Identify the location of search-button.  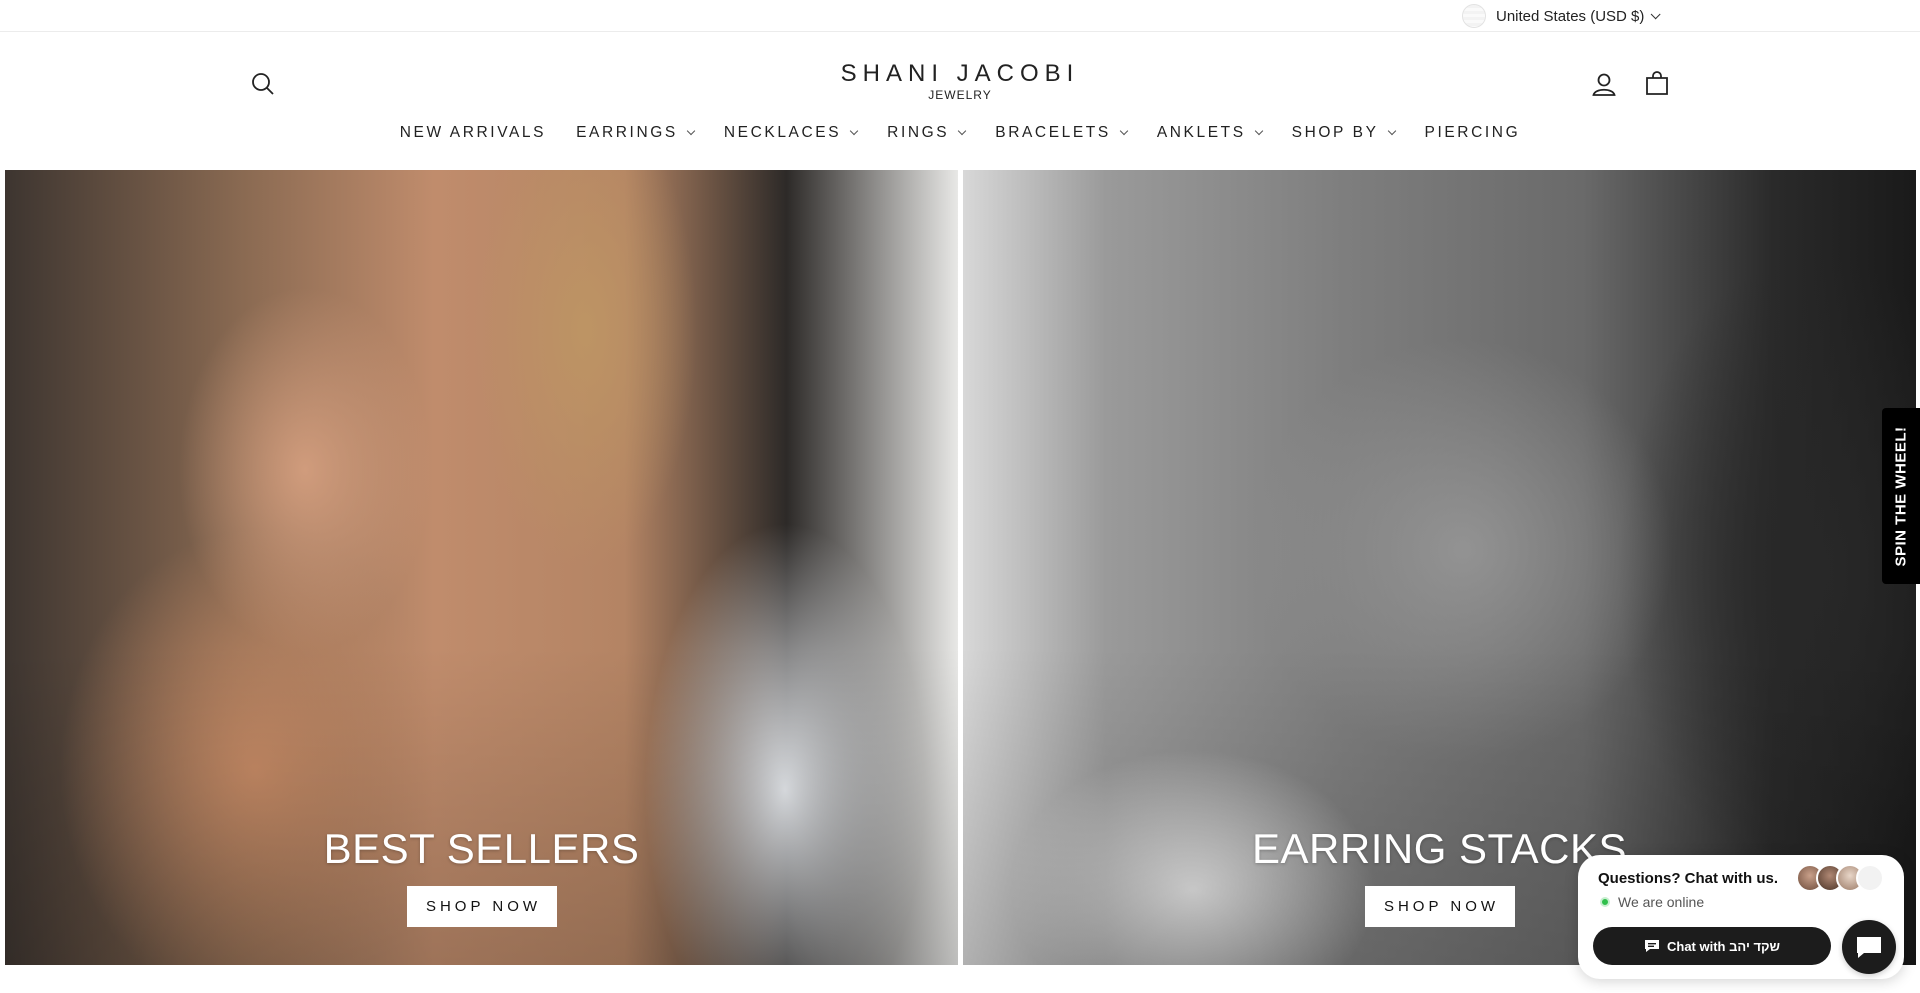
(263, 84).